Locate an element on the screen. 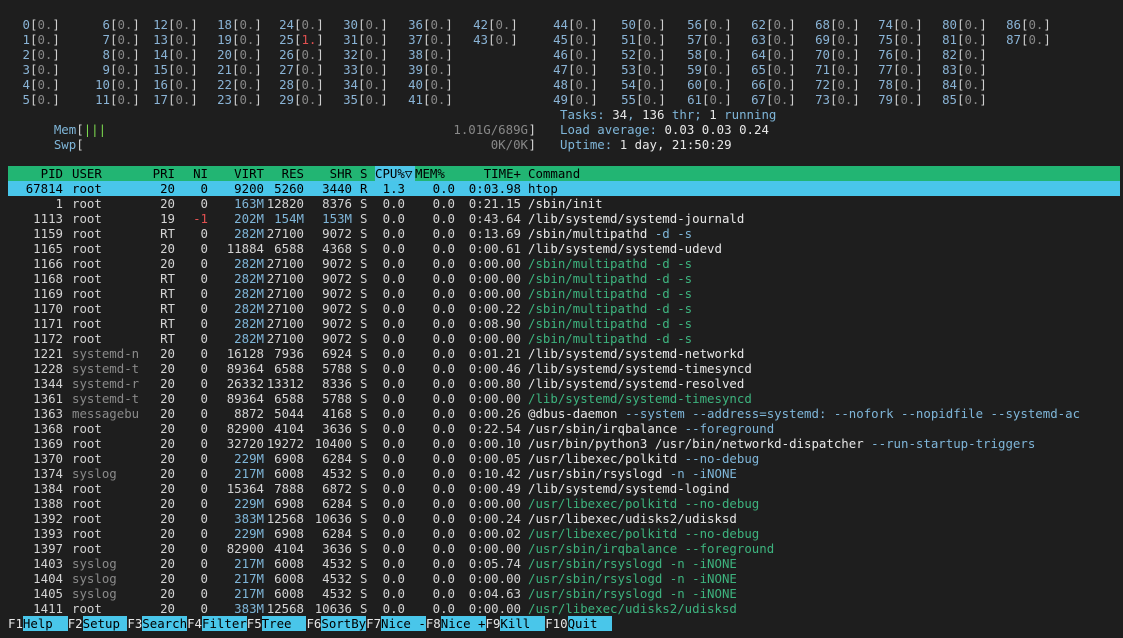 This screenshot has width=1123, height=638. function-key-f1: F1Help is located at coordinates (38, 623).